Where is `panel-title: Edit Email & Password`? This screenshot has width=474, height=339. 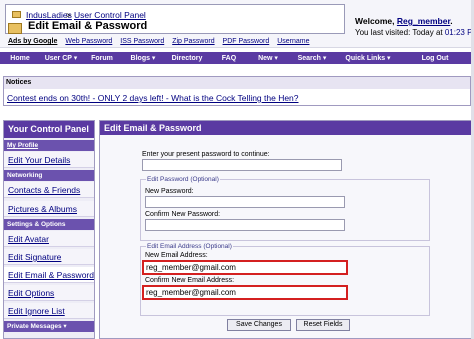
panel-title: Edit Email & Password is located at coordinates (285, 128).